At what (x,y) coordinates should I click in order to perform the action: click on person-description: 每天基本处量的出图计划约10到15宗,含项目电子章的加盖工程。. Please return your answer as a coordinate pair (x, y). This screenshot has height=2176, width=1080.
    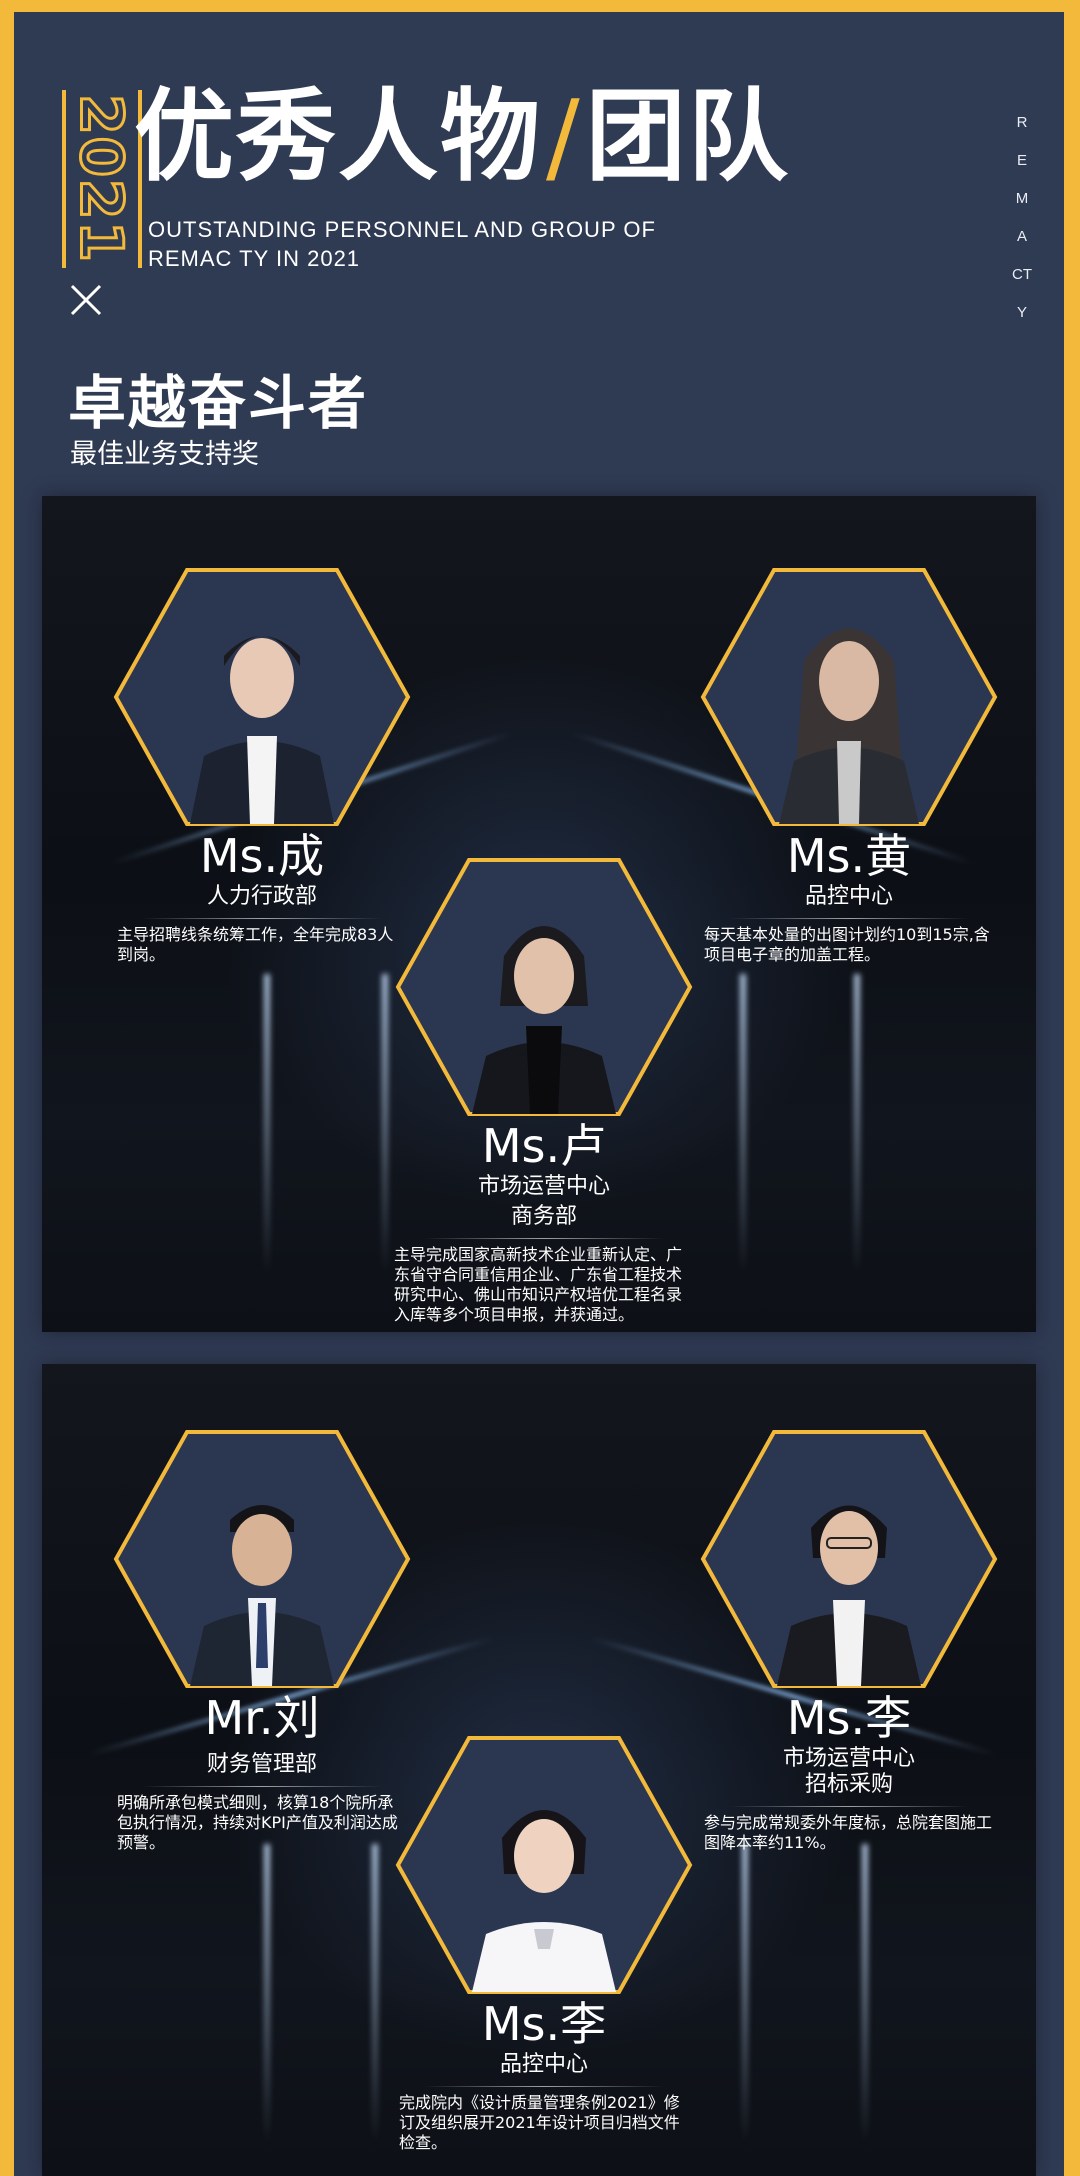
    Looking at the image, I should click on (847, 945).